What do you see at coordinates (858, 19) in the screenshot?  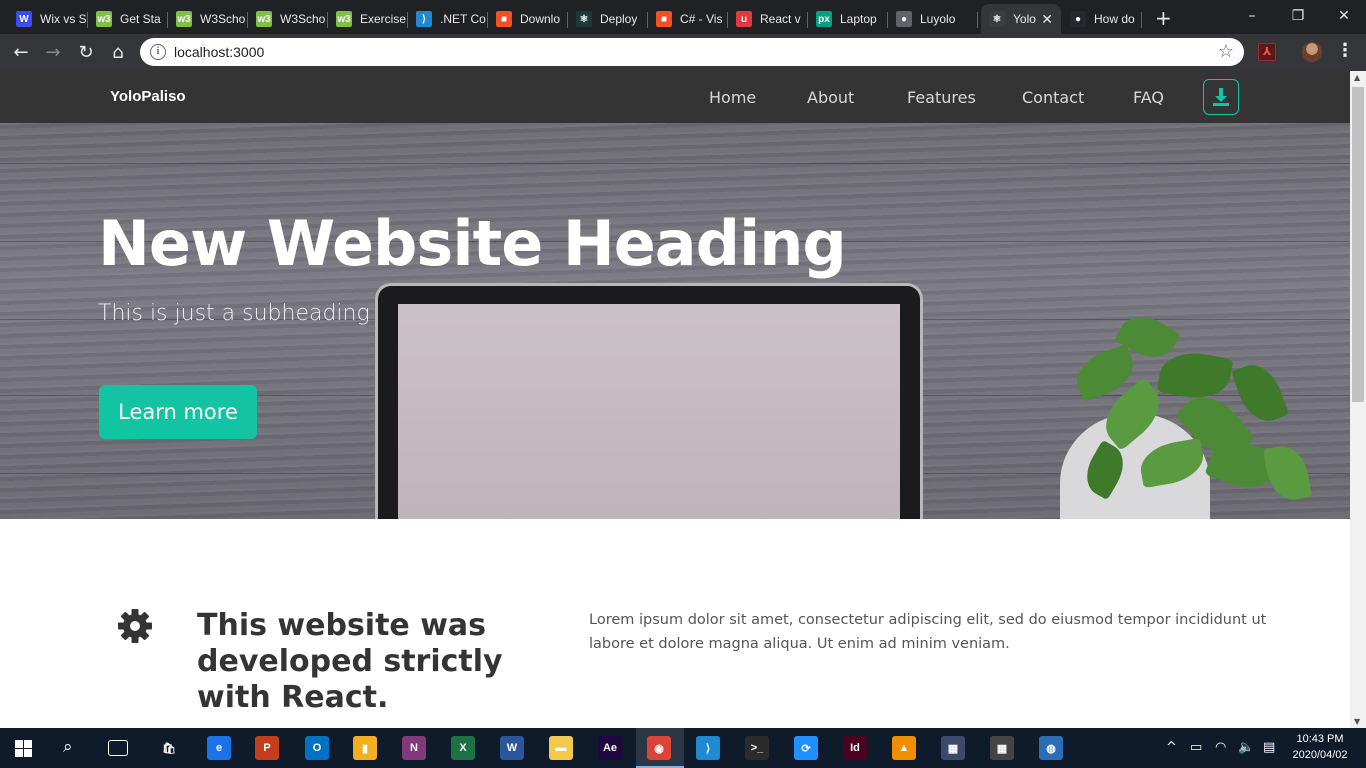 I see `tab-title: Laptop` at bounding box center [858, 19].